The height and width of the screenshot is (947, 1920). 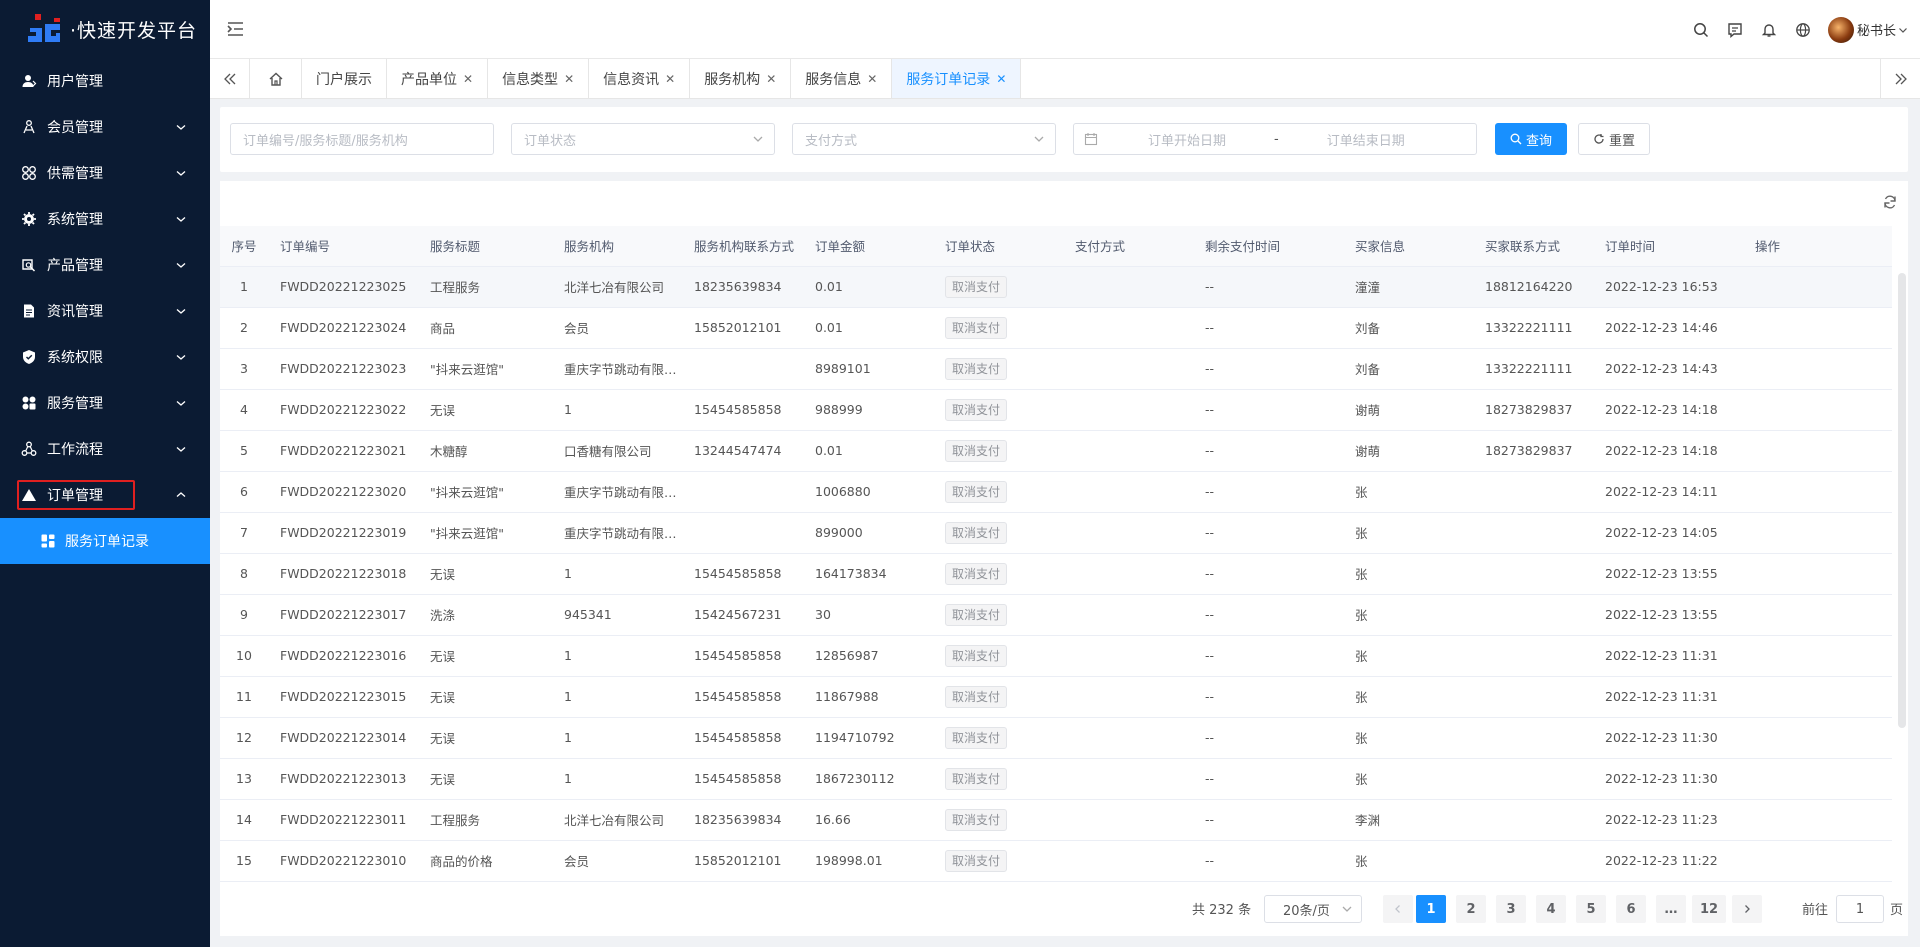 I want to click on page-button-6: 6, so click(x=1631, y=909).